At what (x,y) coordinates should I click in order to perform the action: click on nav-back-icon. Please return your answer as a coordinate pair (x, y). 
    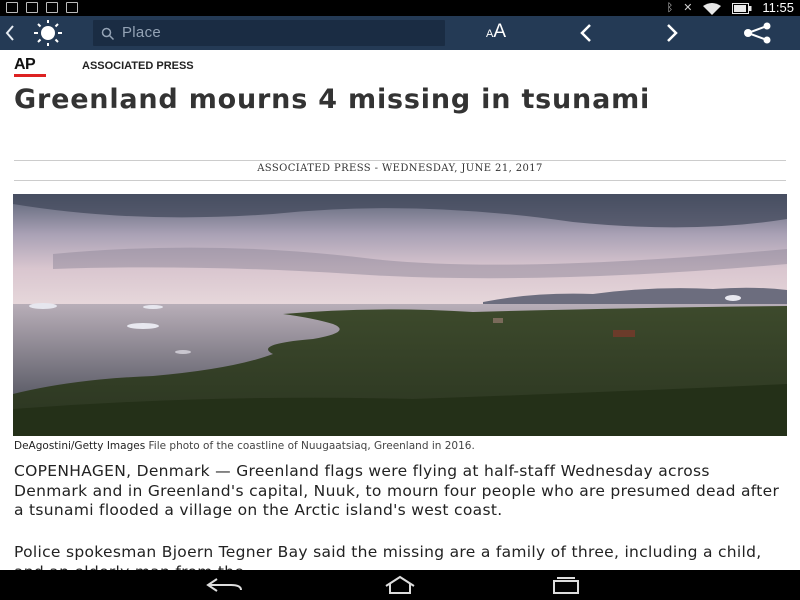
    Looking at the image, I should click on (225, 585).